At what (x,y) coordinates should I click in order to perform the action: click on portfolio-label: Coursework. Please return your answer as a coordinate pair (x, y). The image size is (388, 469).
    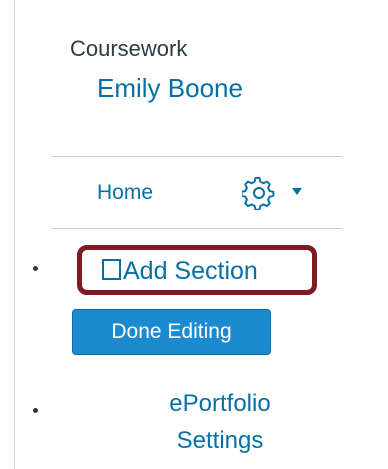
    Looking at the image, I should click on (129, 48).